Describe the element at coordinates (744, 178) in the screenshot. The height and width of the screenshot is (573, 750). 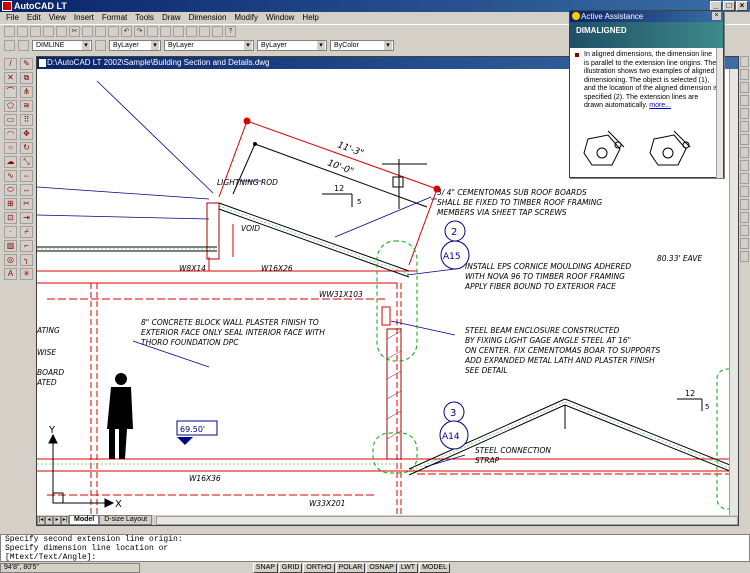
I see `quick-leader-icon` at that location.